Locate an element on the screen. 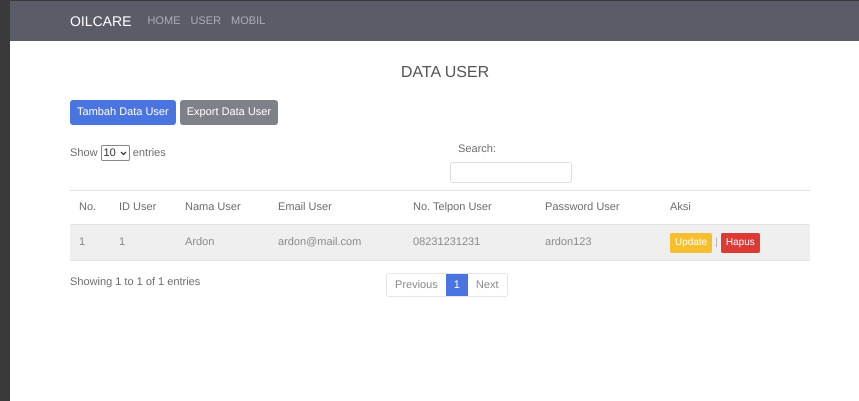 This screenshot has height=401, width=859. page-button: 1 is located at coordinates (457, 285).